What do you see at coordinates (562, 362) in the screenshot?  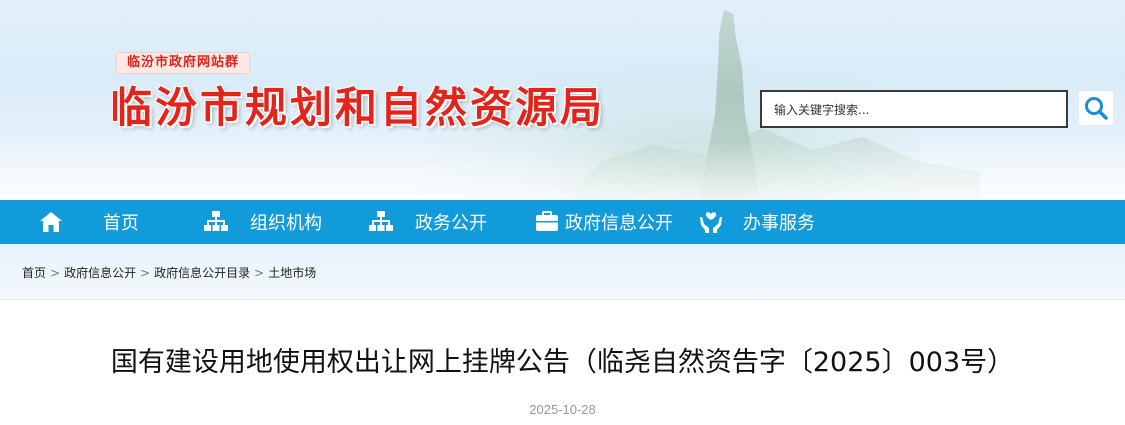 I see `article-title: 国有建设用地使用权出让网上挂牌公告（临尧自然资告字〔2025〕003号）` at bounding box center [562, 362].